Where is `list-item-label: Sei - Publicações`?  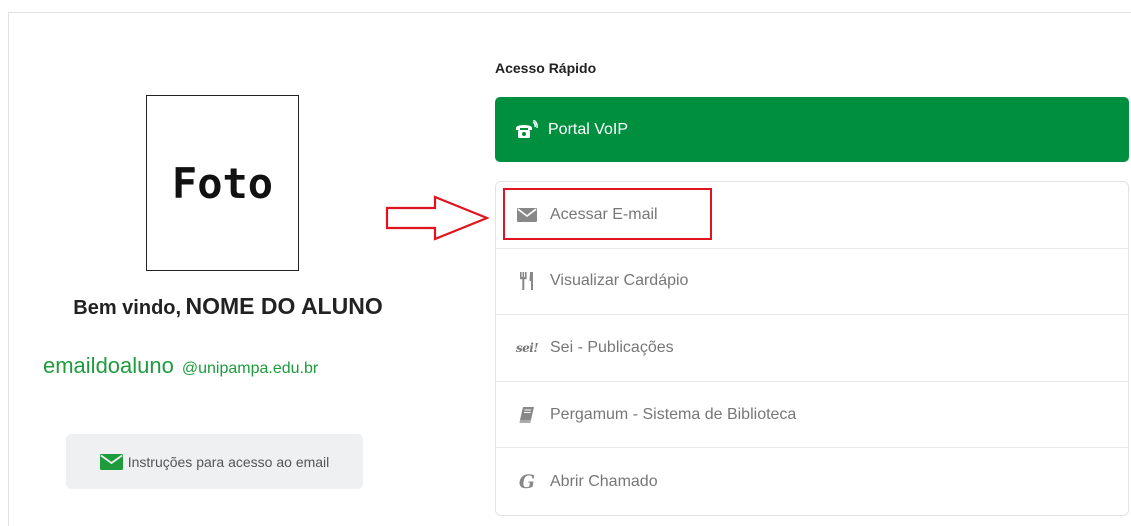 list-item-label: Sei - Publicações is located at coordinates (612, 347).